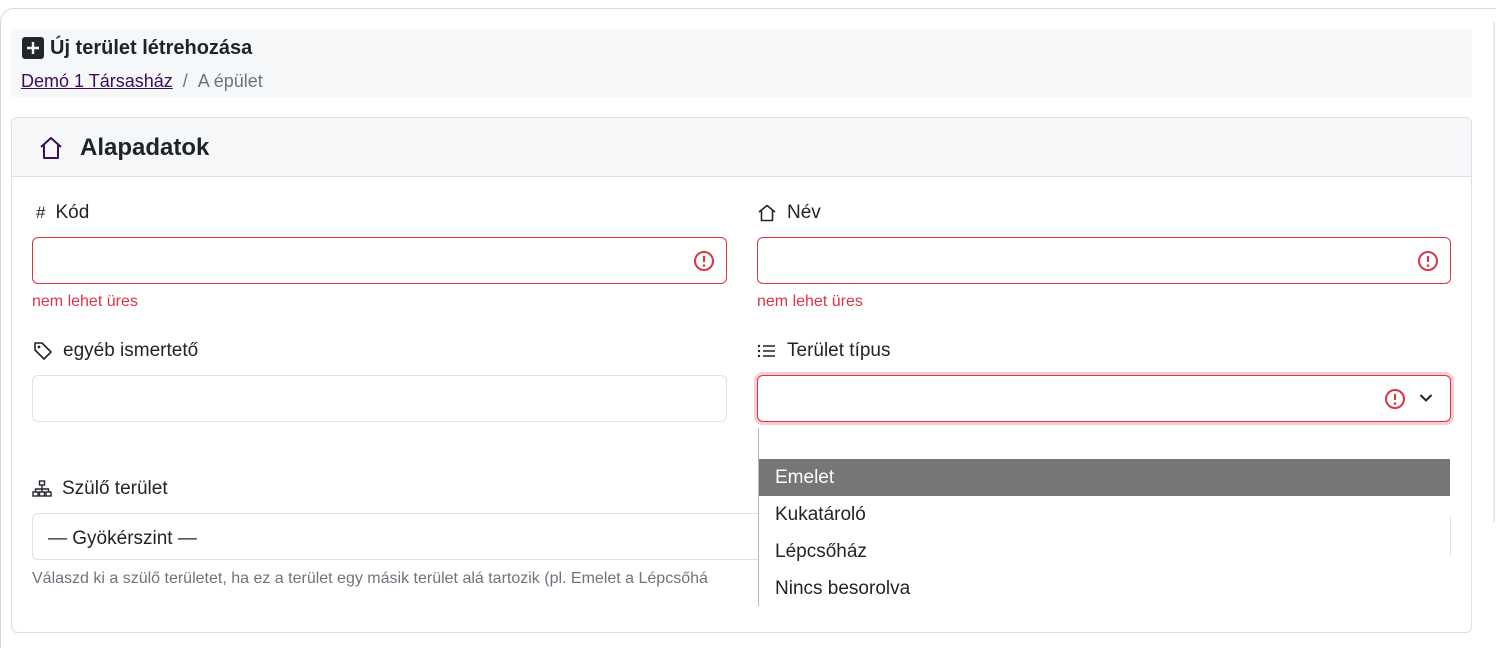 The image size is (1496, 648). I want to click on ismerteto-input, so click(379, 398).